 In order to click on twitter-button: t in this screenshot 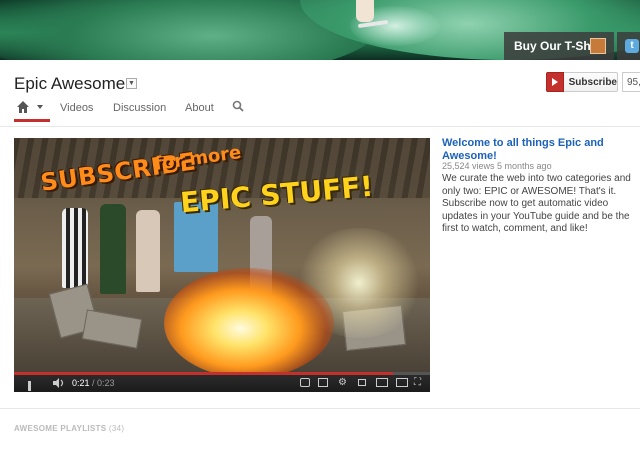, I will do `click(628, 46)`.